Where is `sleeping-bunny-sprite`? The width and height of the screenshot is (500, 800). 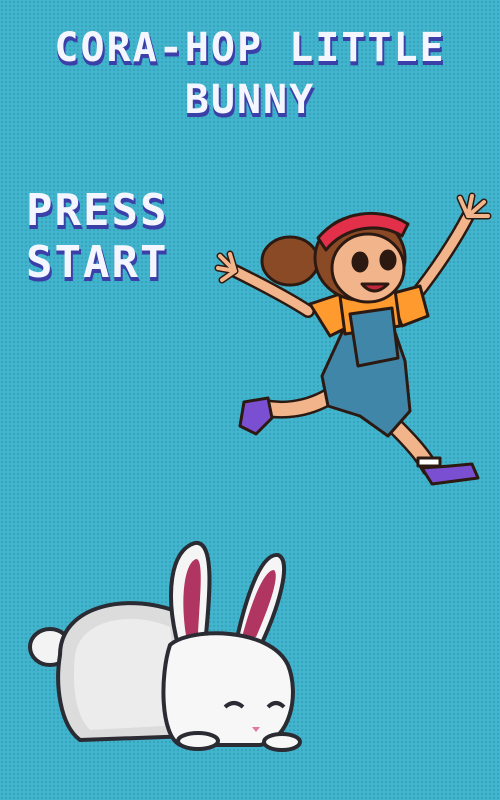 sleeping-bunny-sprite is located at coordinates (165, 646).